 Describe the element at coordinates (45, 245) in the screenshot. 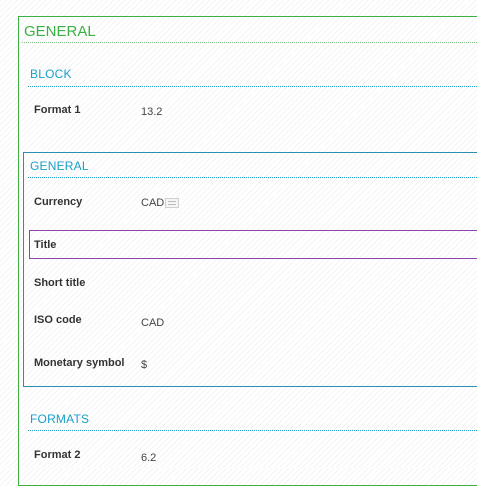

I see `title-label: Title` at that location.